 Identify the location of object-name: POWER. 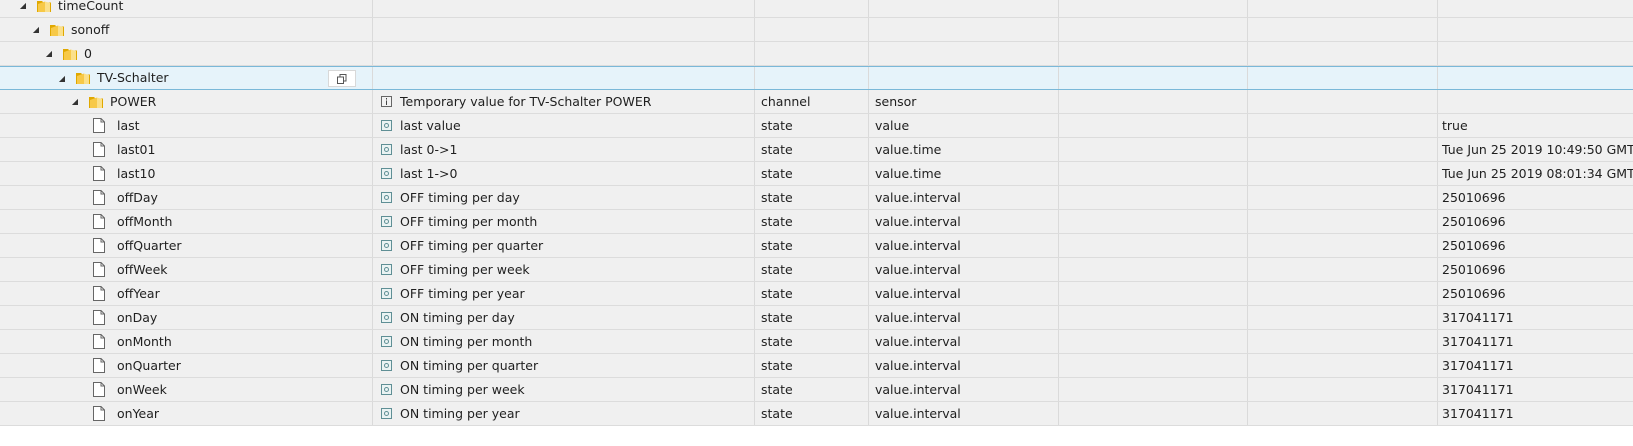
(133, 101).